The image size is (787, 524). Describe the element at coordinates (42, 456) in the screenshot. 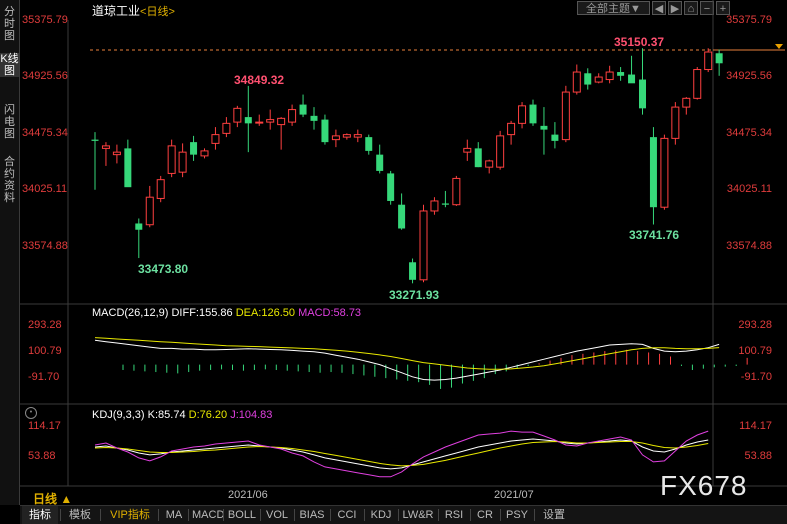

I see `kdj-axis-left-1: 53.88` at that location.